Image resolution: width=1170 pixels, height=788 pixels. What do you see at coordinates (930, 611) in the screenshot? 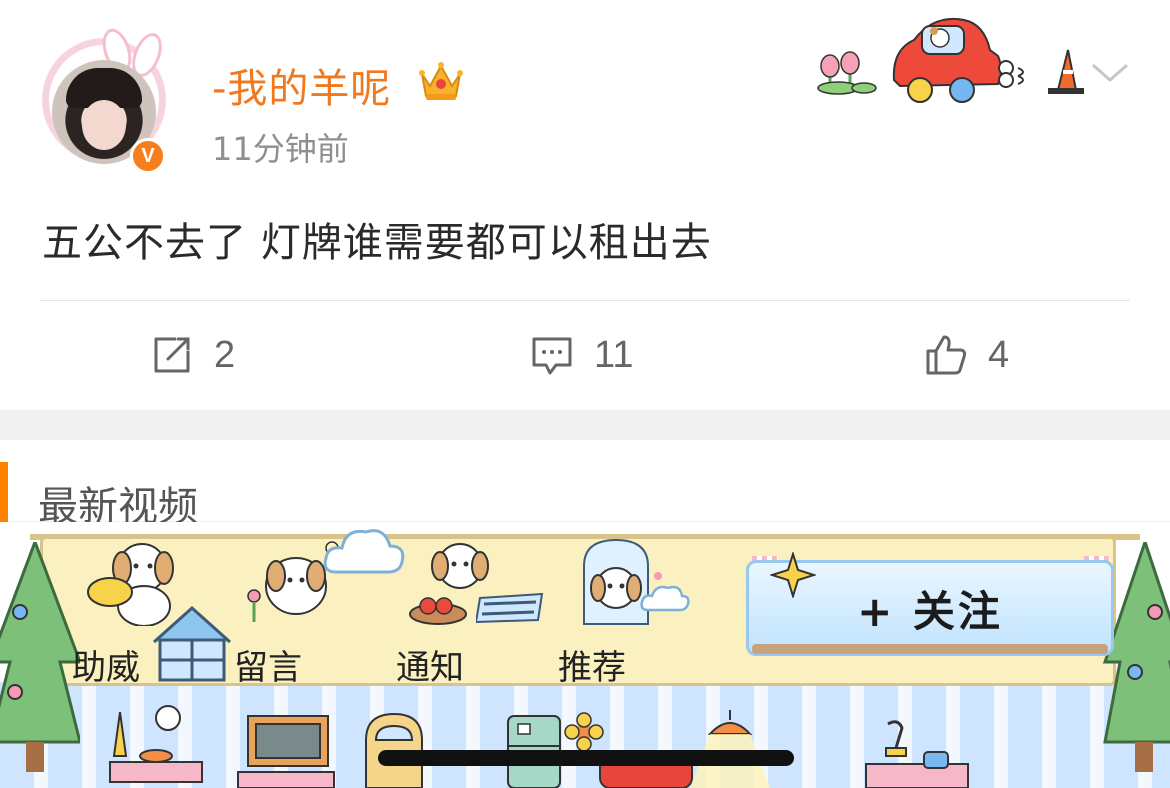
I see `follow-button-label: + 关注` at bounding box center [930, 611].